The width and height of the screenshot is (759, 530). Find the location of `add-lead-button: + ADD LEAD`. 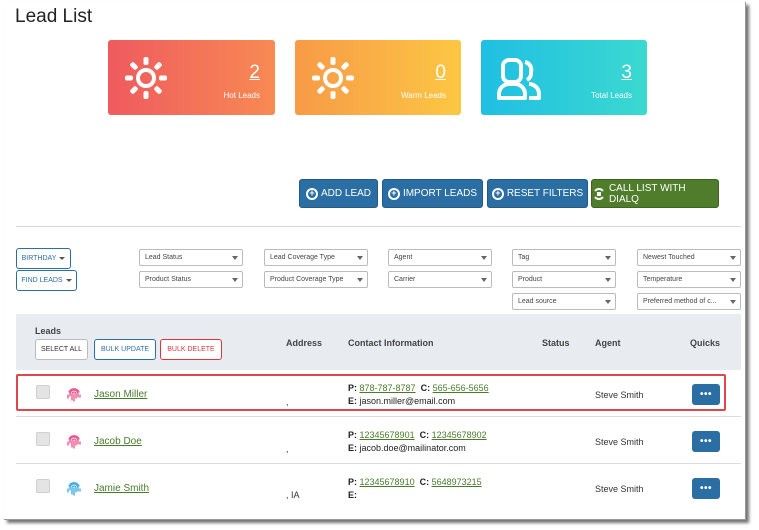

add-lead-button: + ADD LEAD is located at coordinates (338, 193).